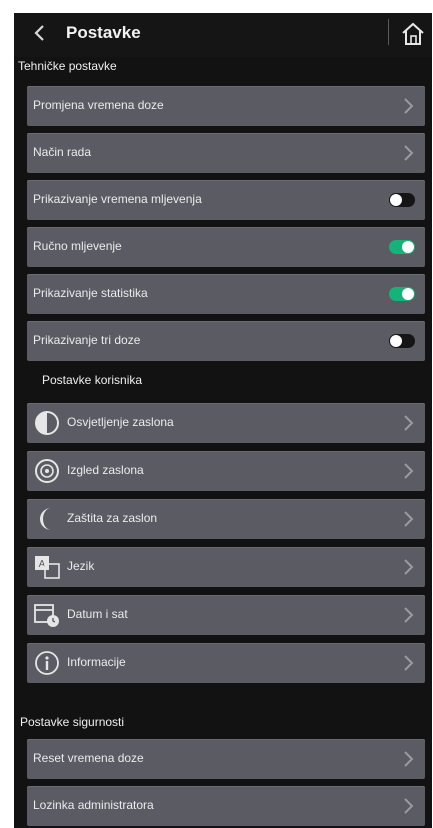  Describe the element at coordinates (47, 567) in the screenshot. I see `language-icon: A` at that location.